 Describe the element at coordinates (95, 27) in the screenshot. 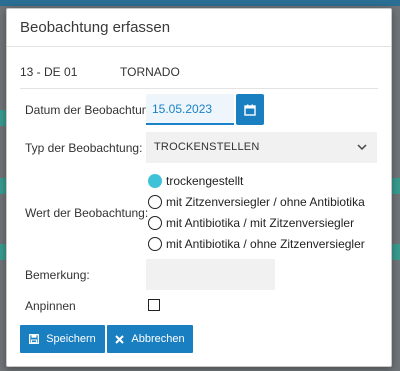

I see `dialog-title: Beobachtung erfassen` at that location.